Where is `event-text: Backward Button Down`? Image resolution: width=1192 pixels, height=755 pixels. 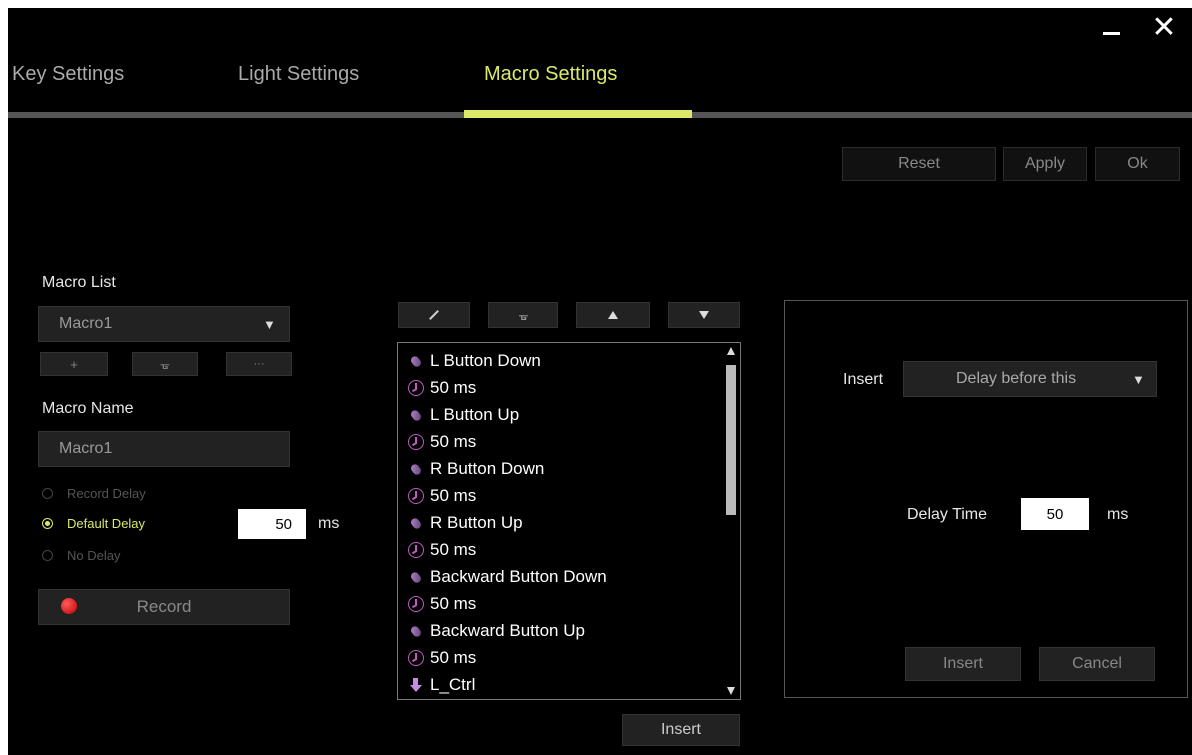 event-text: Backward Button Down is located at coordinates (518, 576).